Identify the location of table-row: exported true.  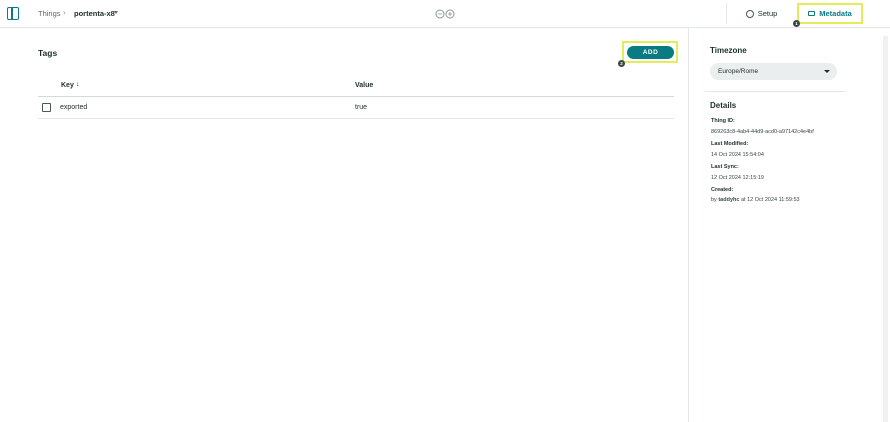
(356, 108).